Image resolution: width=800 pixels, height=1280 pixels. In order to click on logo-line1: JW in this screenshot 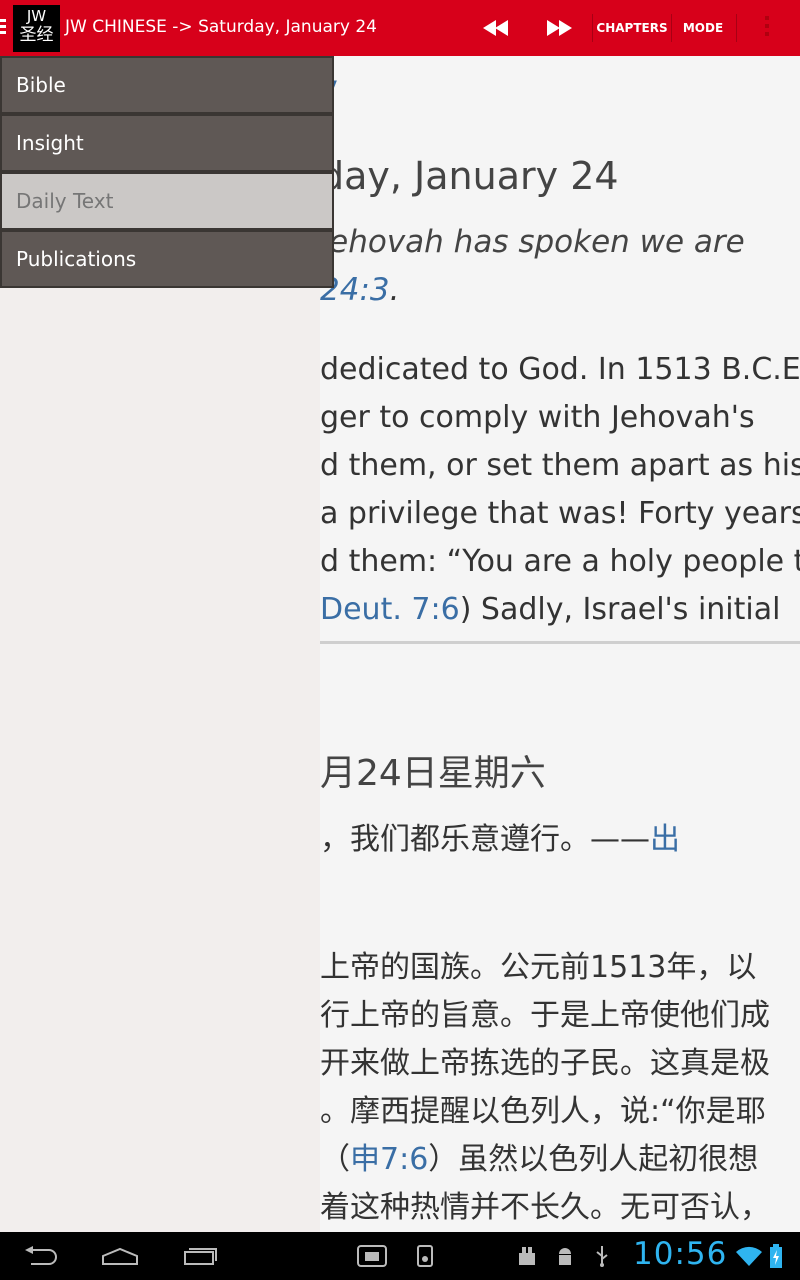, I will do `click(36, 16)`.